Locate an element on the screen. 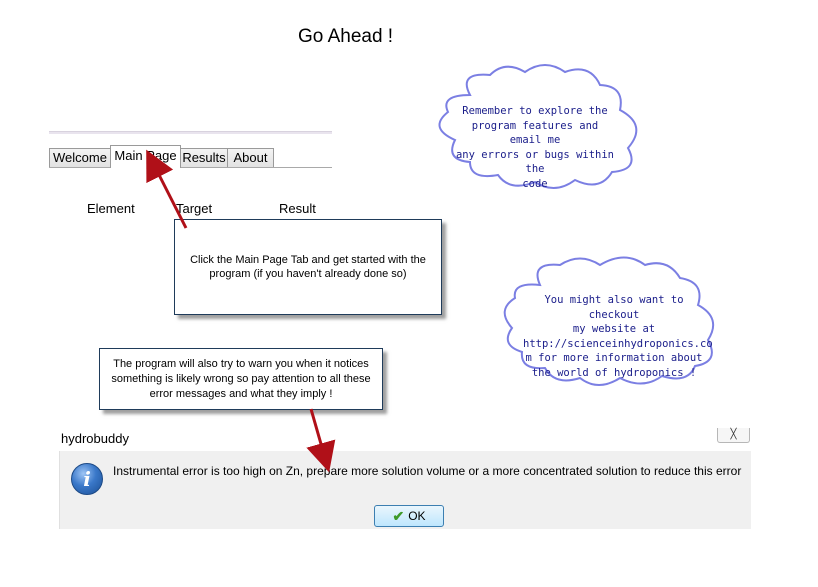 Image resolution: width=818 pixels, height=587 pixels. arrow-to-main-page-tab is located at coordinates (167, 189).